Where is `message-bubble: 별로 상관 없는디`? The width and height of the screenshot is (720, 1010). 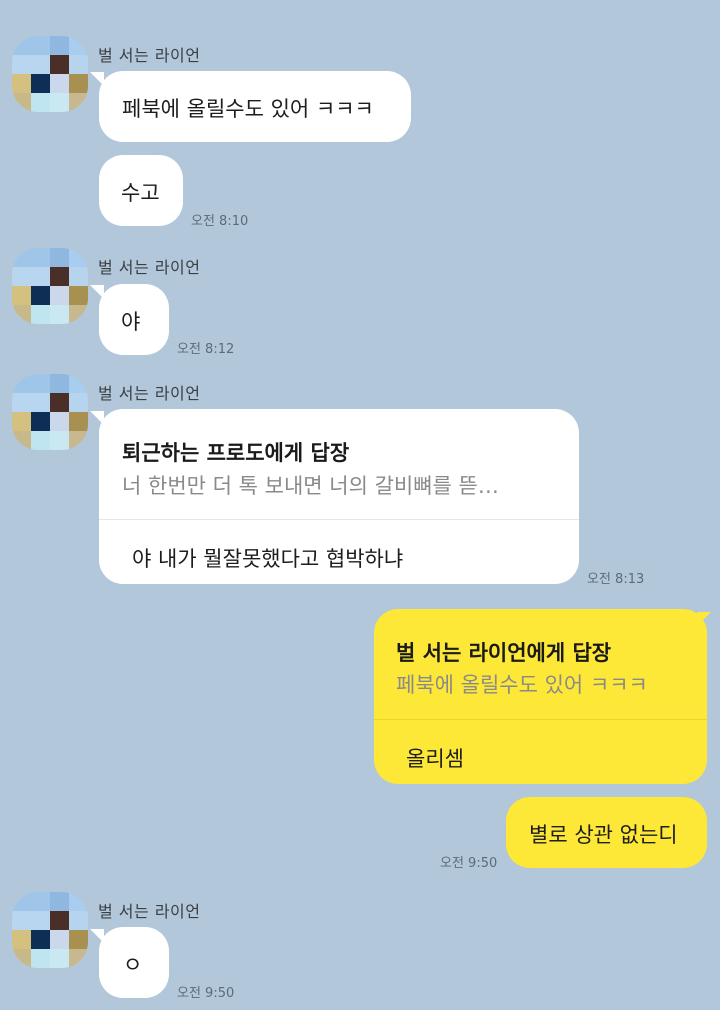 message-bubble: 별로 상관 없는디 is located at coordinates (606, 832).